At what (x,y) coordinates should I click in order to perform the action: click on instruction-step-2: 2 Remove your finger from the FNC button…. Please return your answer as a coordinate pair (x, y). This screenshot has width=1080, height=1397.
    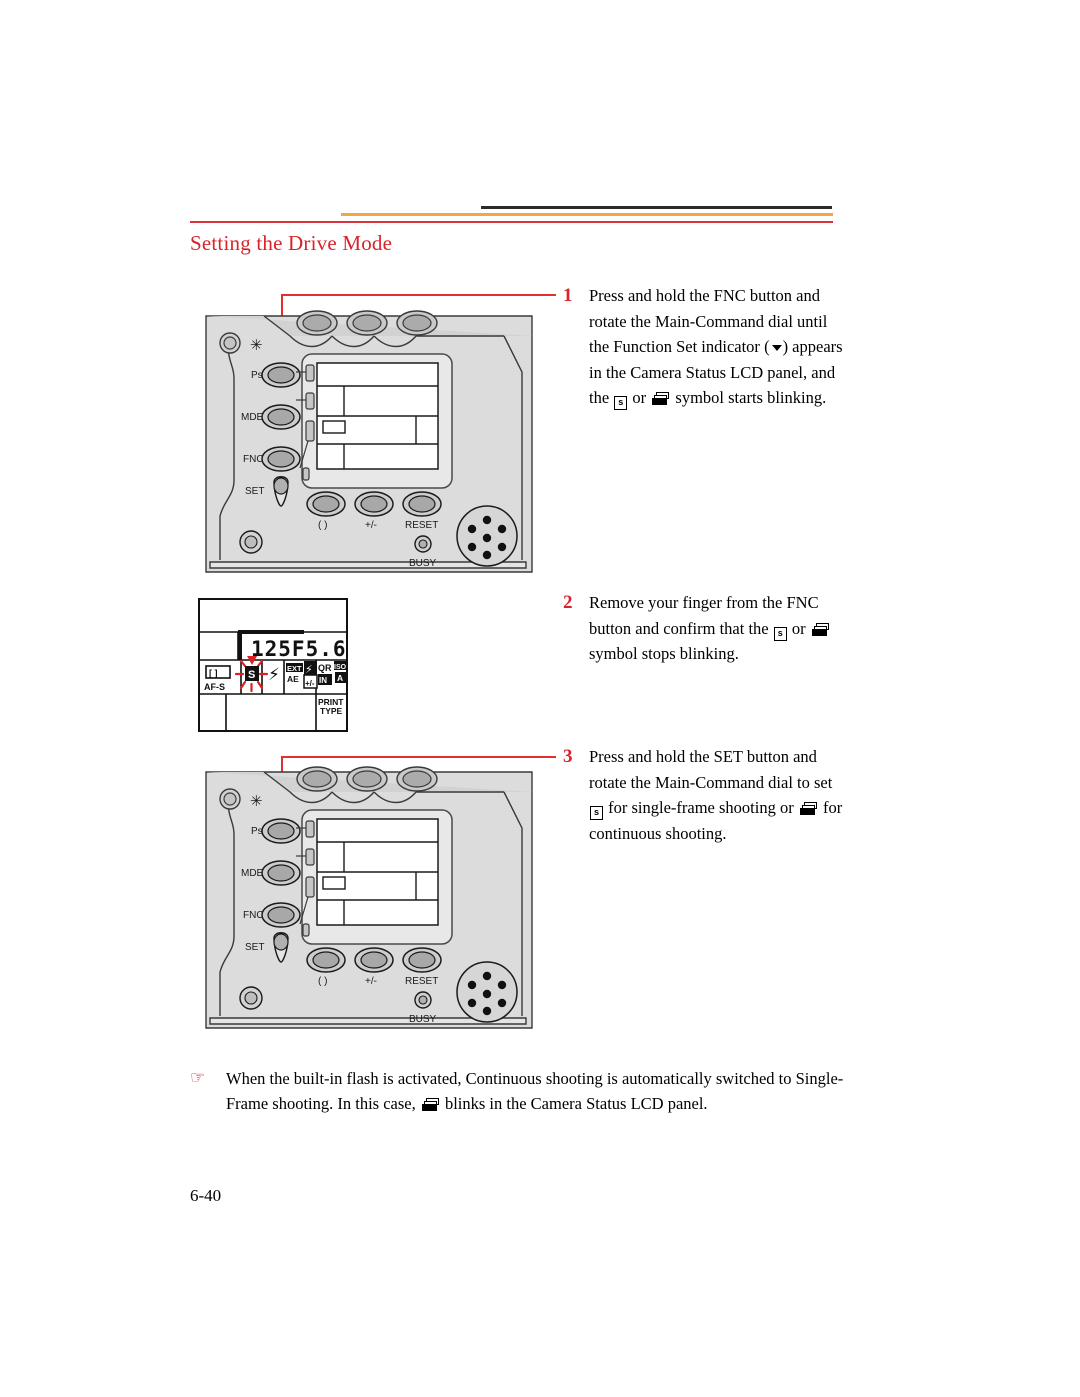
    Looking at the image, I should click on (703, 628).